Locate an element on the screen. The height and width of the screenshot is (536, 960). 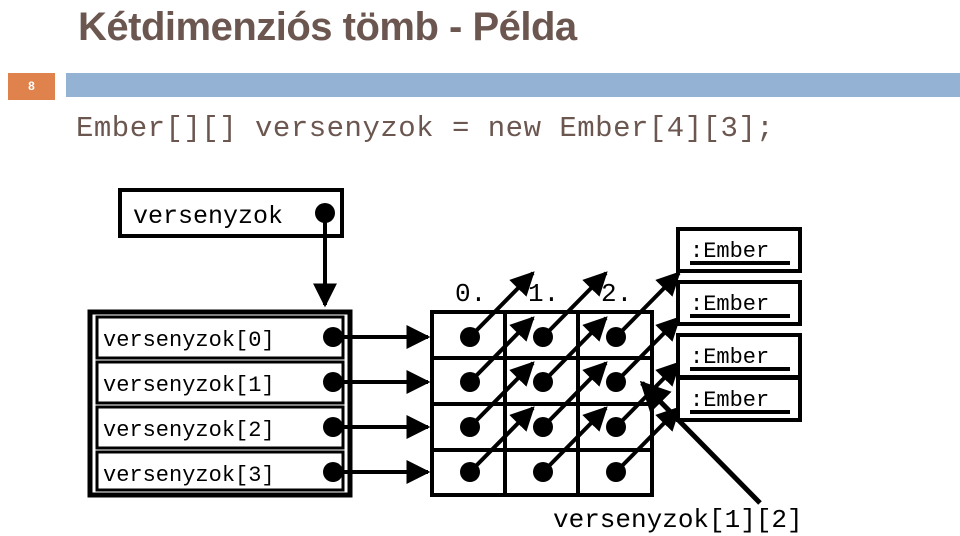
cell-callout-label: versenyzok[1][2] is located at coordinates (678, 520).